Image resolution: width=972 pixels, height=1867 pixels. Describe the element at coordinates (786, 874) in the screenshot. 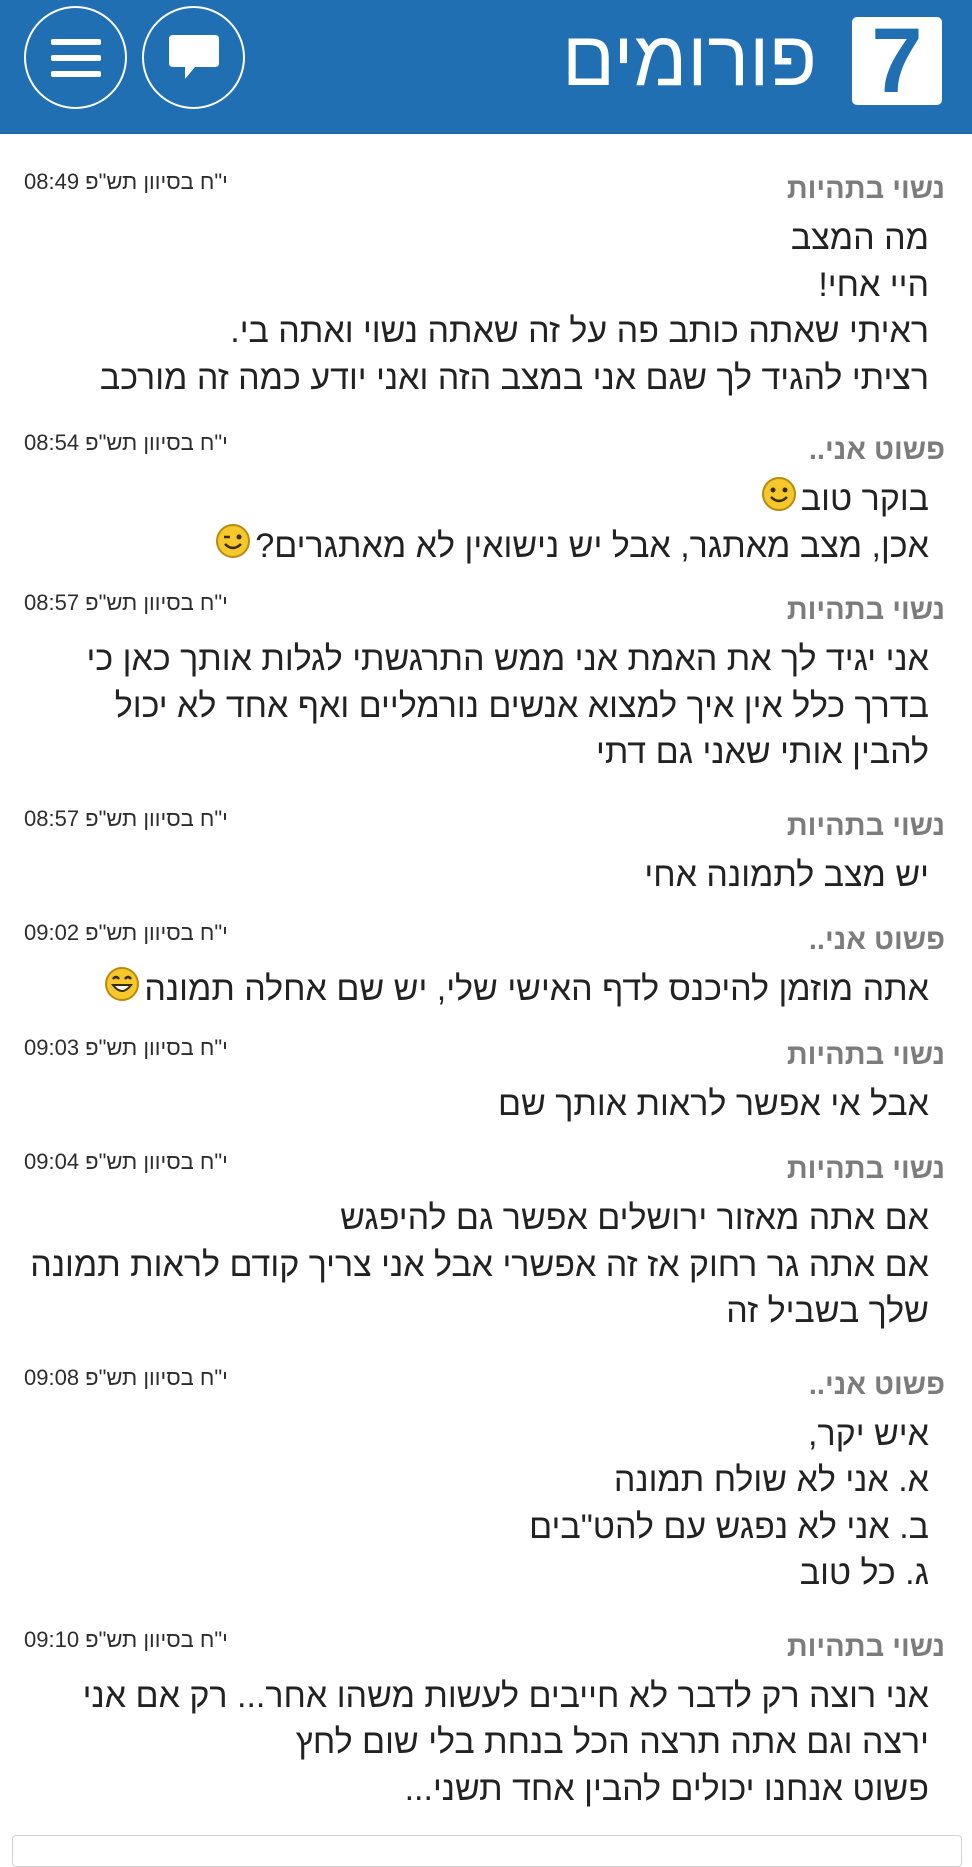

I see `post-line: יש מצב לתמונה אחי` at that location.